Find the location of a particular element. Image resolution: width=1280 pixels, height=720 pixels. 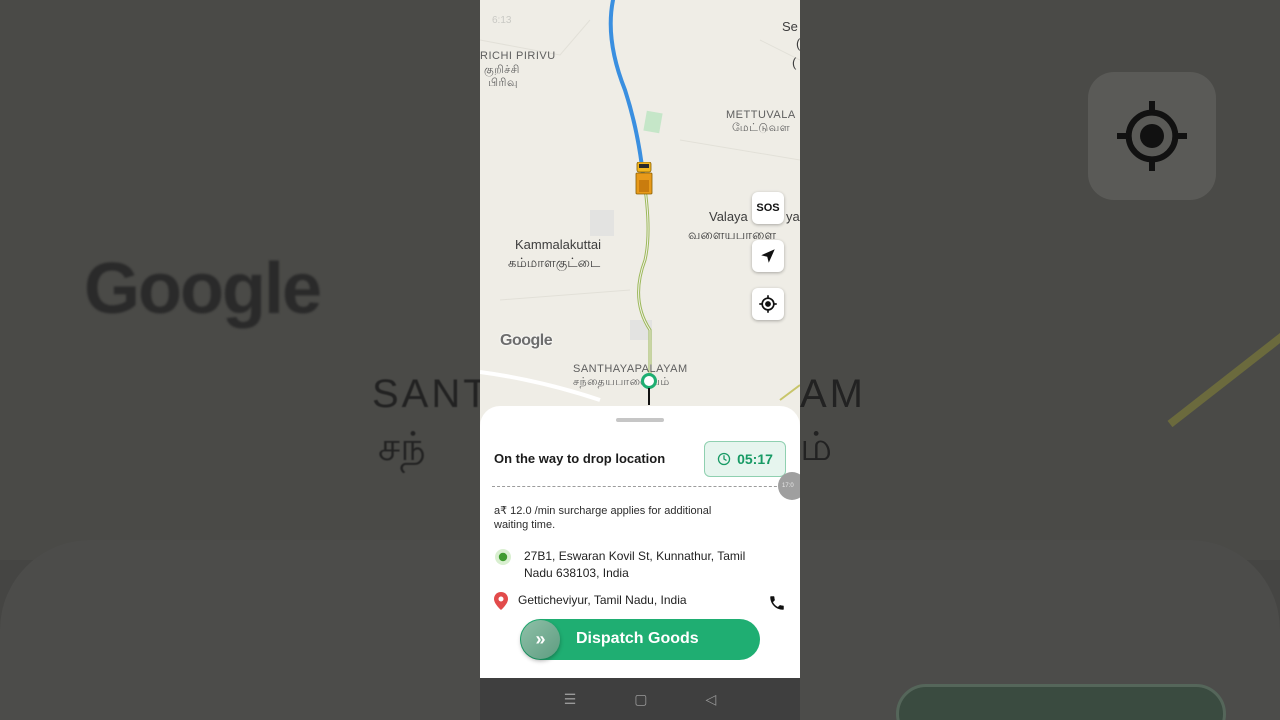

recents-icon: ☰ is located at coordinates (570, 699).